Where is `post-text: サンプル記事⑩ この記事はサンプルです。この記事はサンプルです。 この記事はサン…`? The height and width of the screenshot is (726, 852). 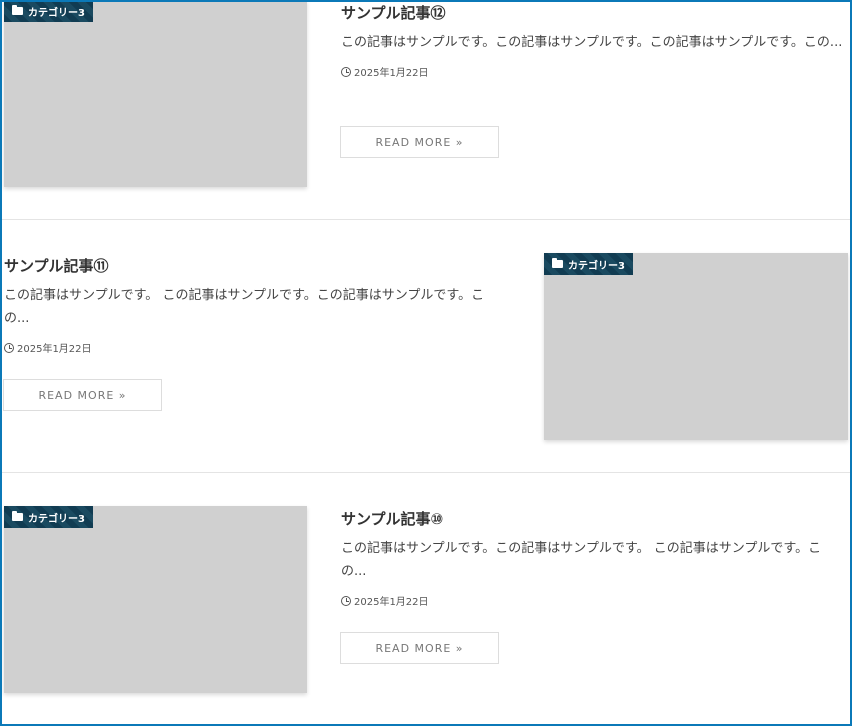 post-text: サンプル記事⑩ この記事はサンプルです。この記事はサンプルです。 この記事はサン… is located at coordinates (585, 558).